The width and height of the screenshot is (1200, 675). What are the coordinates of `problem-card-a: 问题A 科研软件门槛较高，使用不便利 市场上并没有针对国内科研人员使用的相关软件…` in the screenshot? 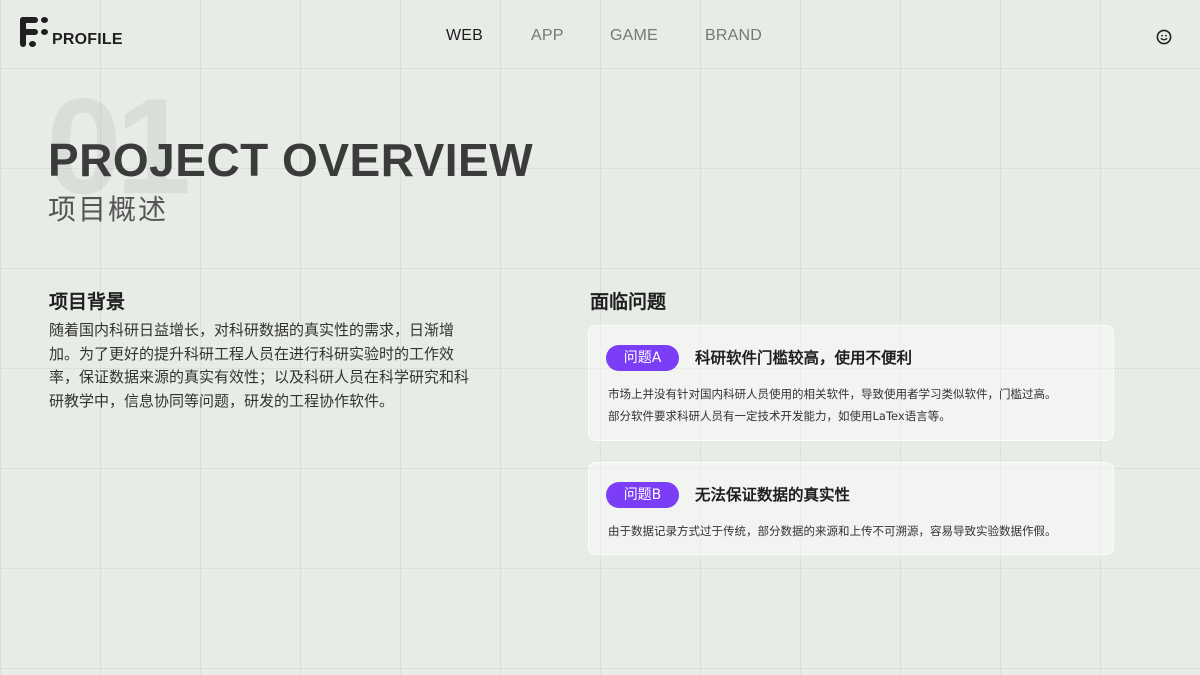 It's located at (851, 383).